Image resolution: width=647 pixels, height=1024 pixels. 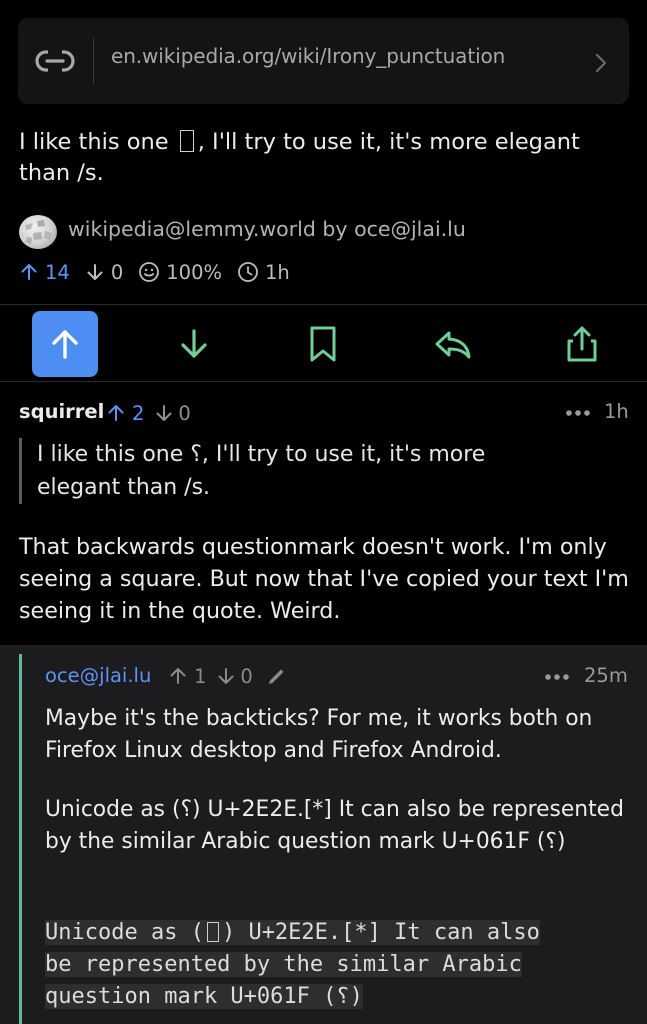 What do you see at coordinates (93, 61) in the screenshot?
I see `link-divider` at bounding box center [93, 61].